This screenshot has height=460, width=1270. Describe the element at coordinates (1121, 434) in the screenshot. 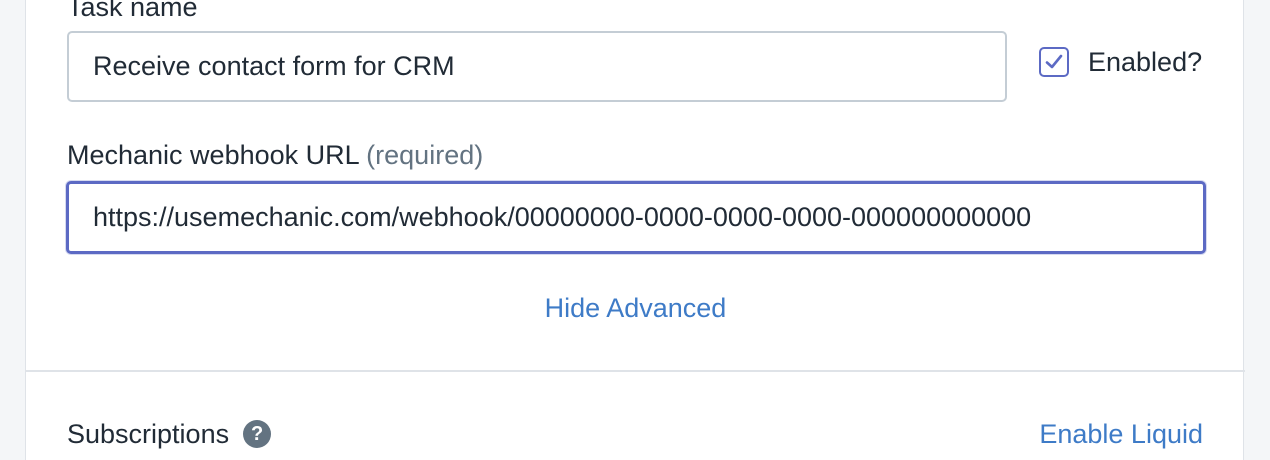

I see `enable-liquid-link: Enable Liquid` at that location.